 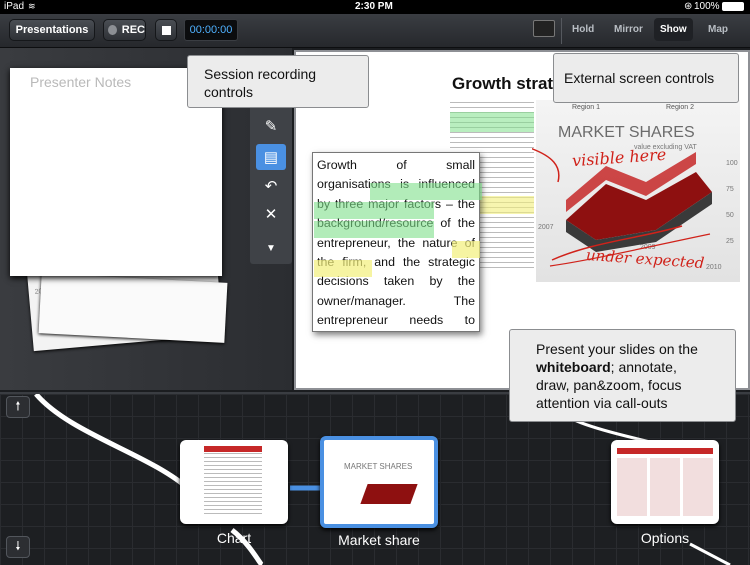 I want to click on bluetooth-icon: ⊛, so click(x=688, y=6).